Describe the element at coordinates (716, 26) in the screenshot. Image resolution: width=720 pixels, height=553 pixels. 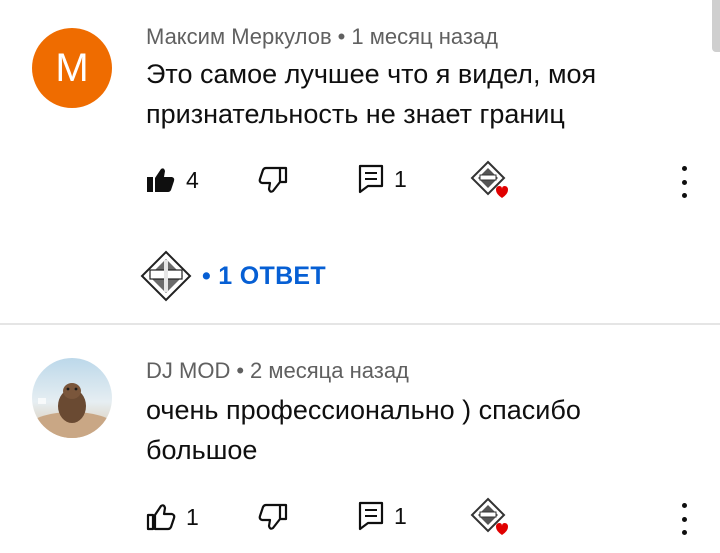
I see `scroll-indicator` at that location.